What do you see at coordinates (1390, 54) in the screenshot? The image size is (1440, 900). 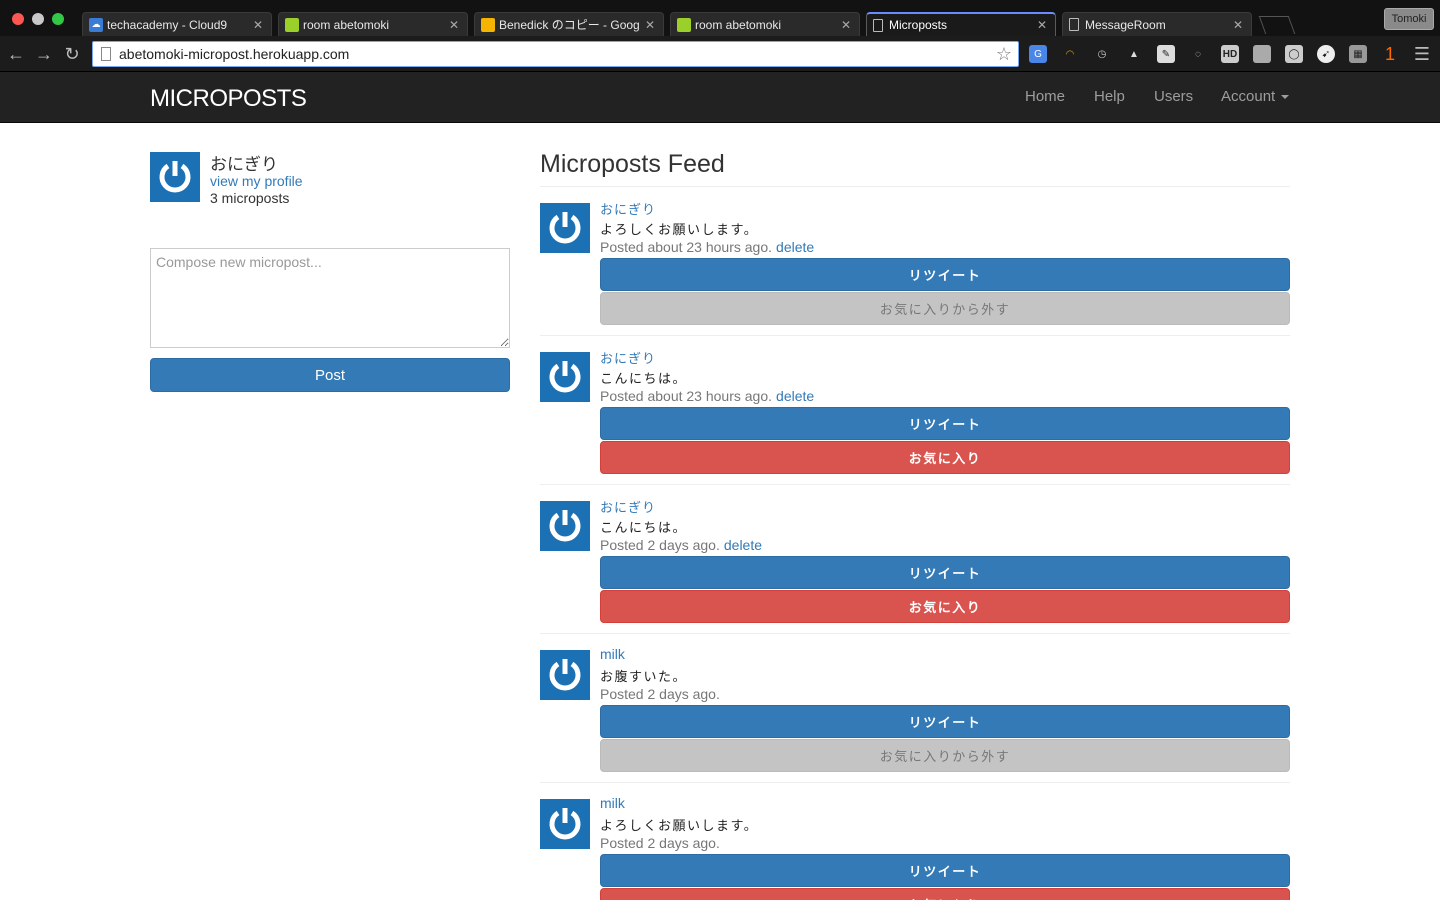 I see `notification-badge: 1` at bounding box center [1390, 54].